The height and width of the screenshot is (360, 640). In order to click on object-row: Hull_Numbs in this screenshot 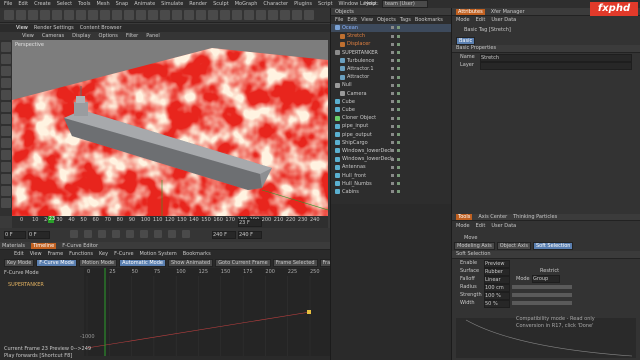, I will do `click(391, 184)`.